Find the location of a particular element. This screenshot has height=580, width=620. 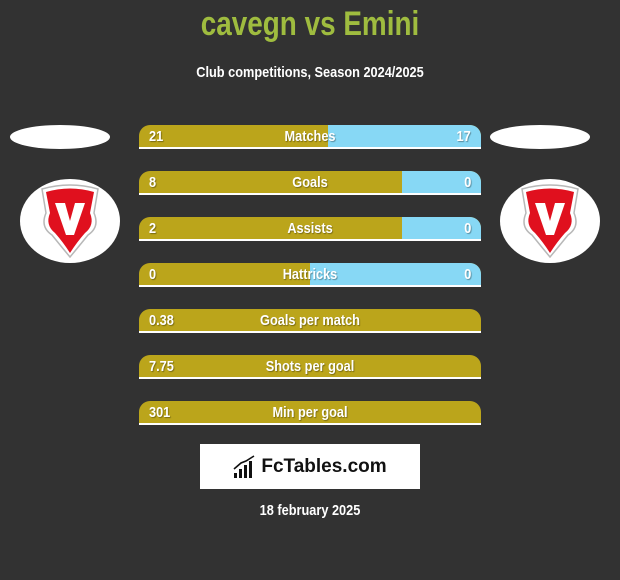

stat-label: Goals per match is located at coordinates (310, 320).